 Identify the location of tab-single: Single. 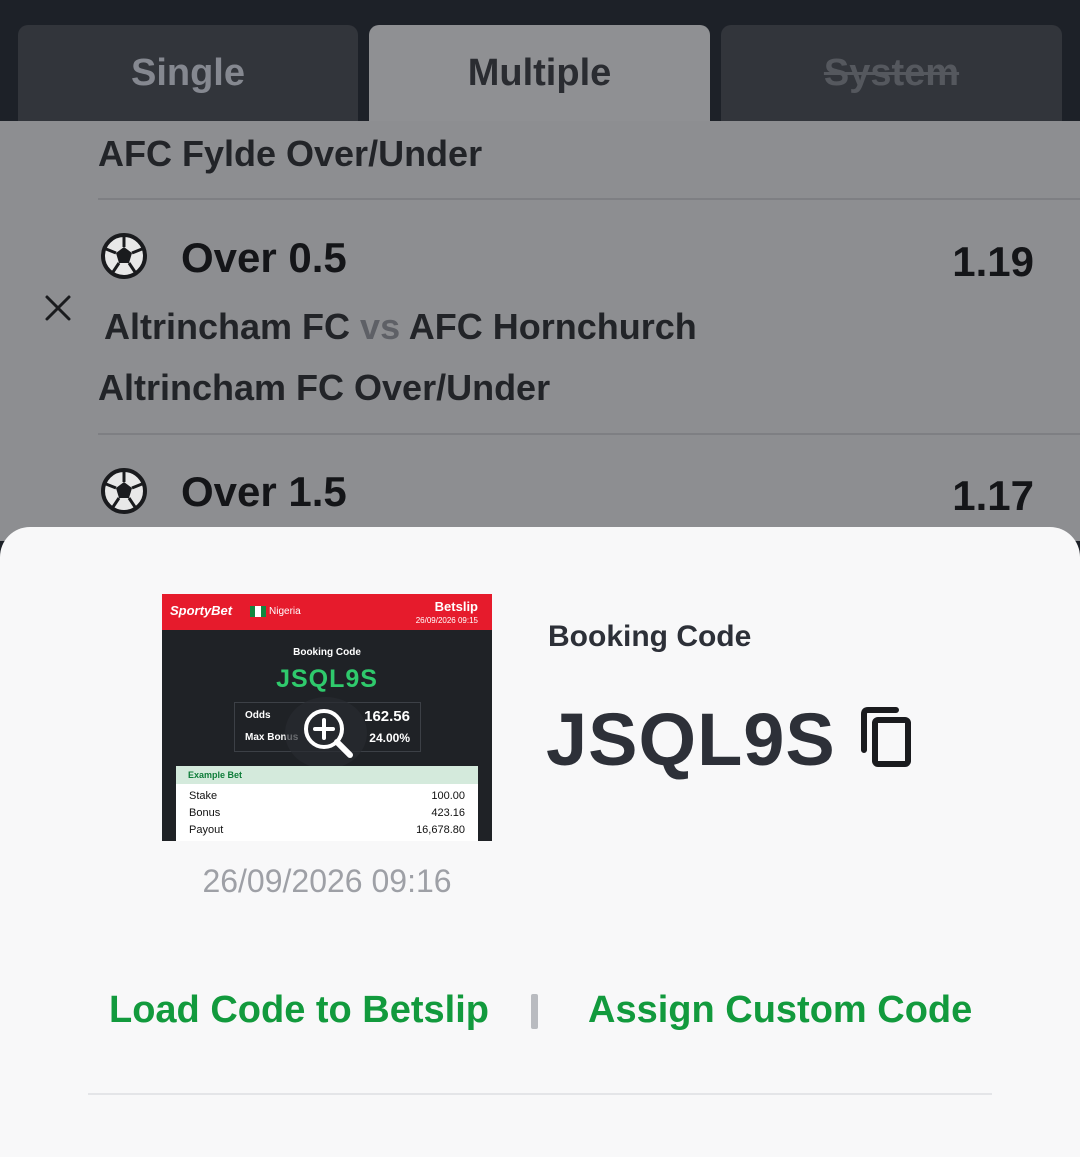
(188, 73).